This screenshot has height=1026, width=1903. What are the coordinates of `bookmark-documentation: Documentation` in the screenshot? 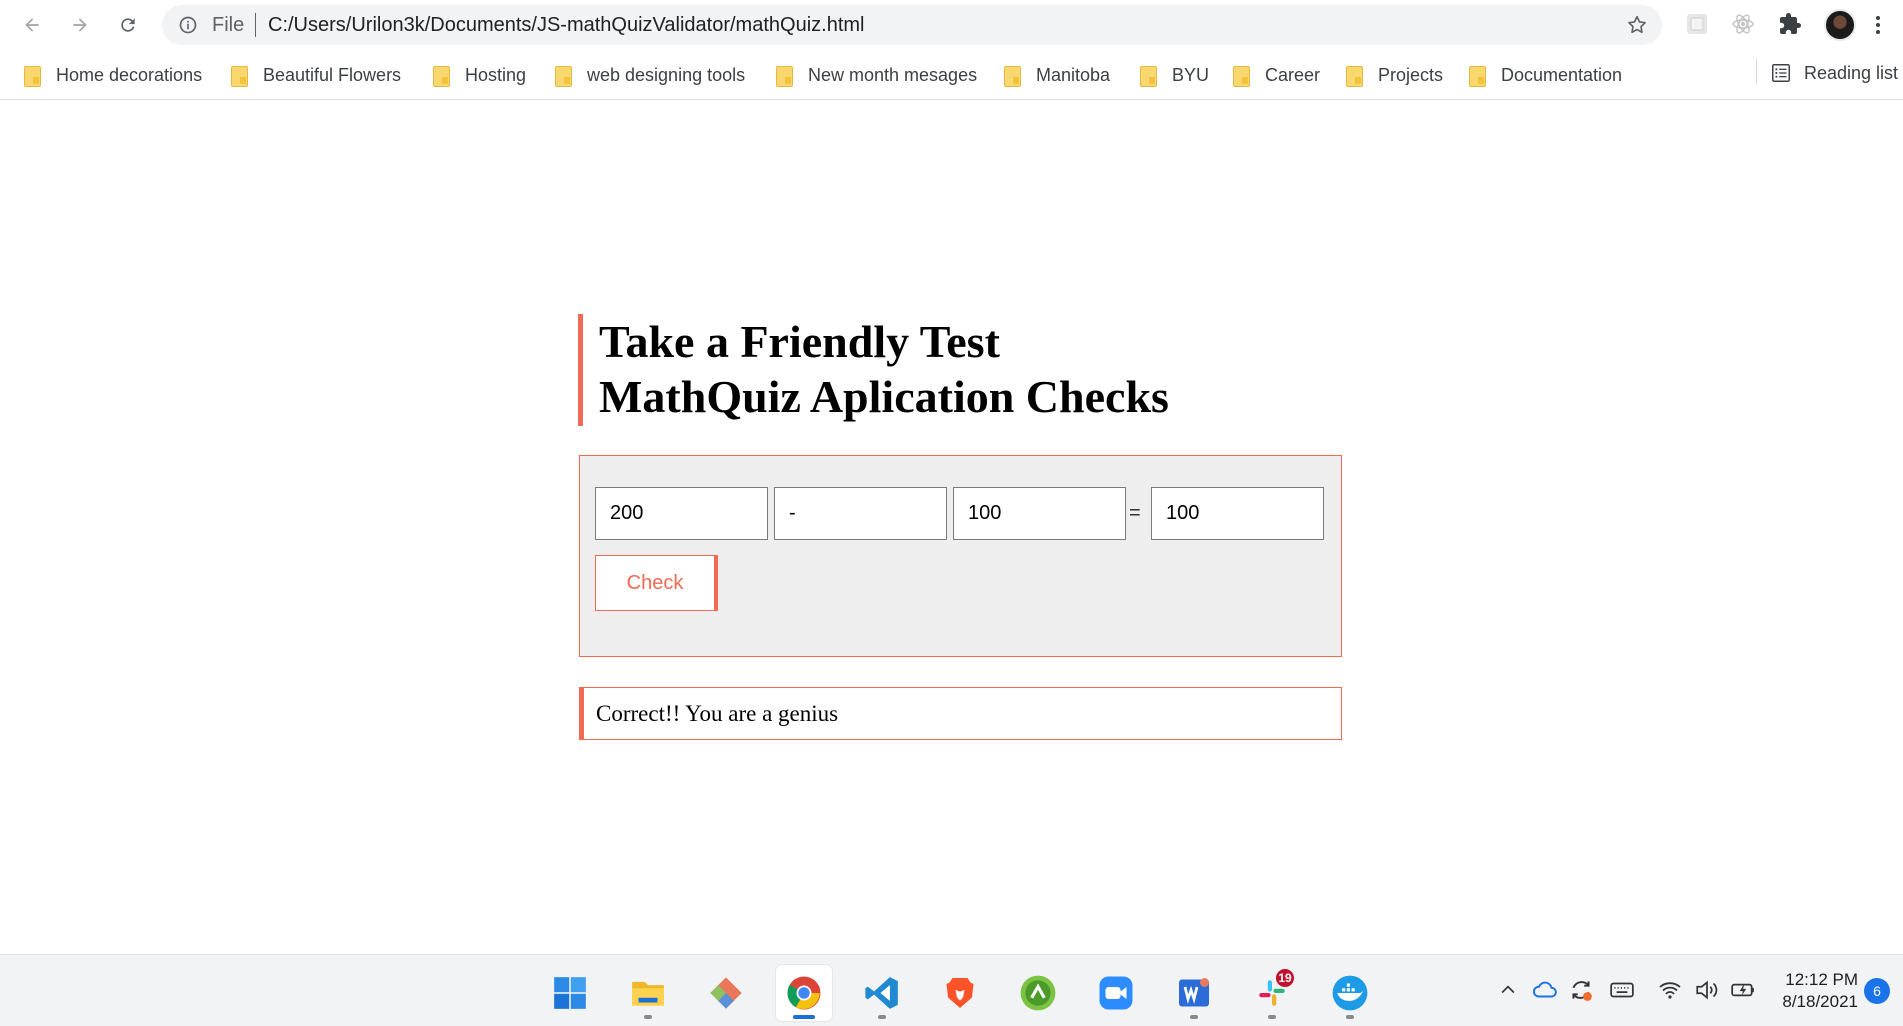 It's located at (1544, 75).